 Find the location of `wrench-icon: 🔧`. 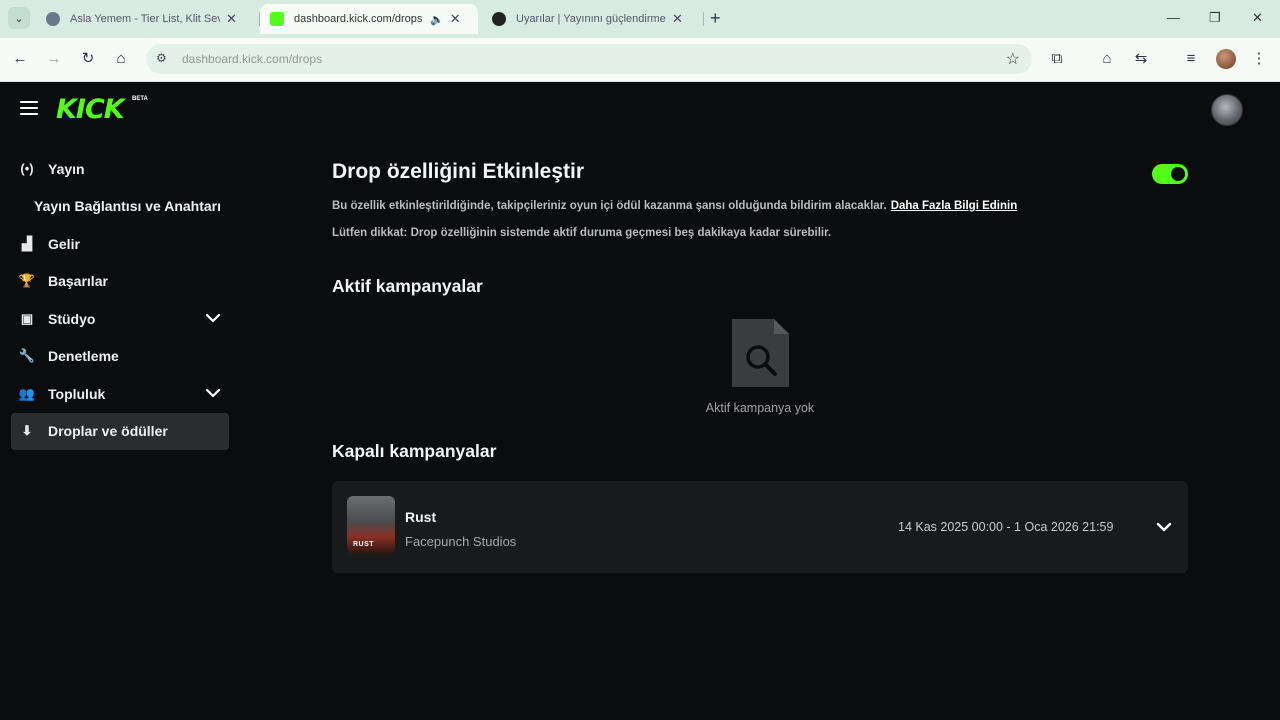

wrench-icon: 🔧 is located at coordinates (27, 356).